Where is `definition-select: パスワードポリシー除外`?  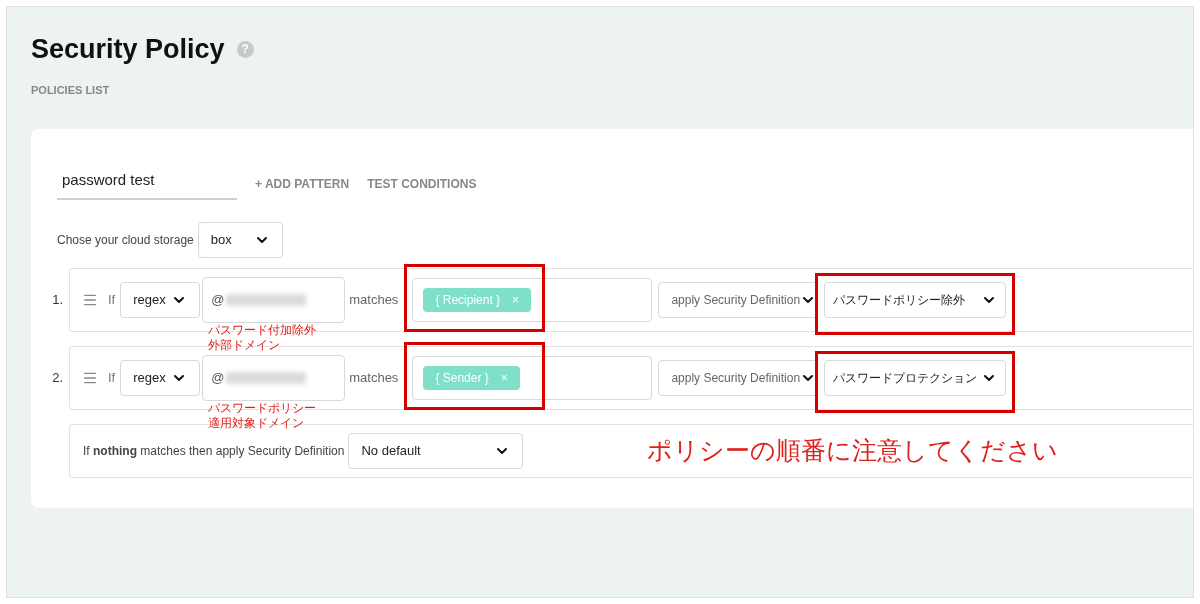
definition-select: パスワードポリシー除外 is located at coordinates (915, 299).